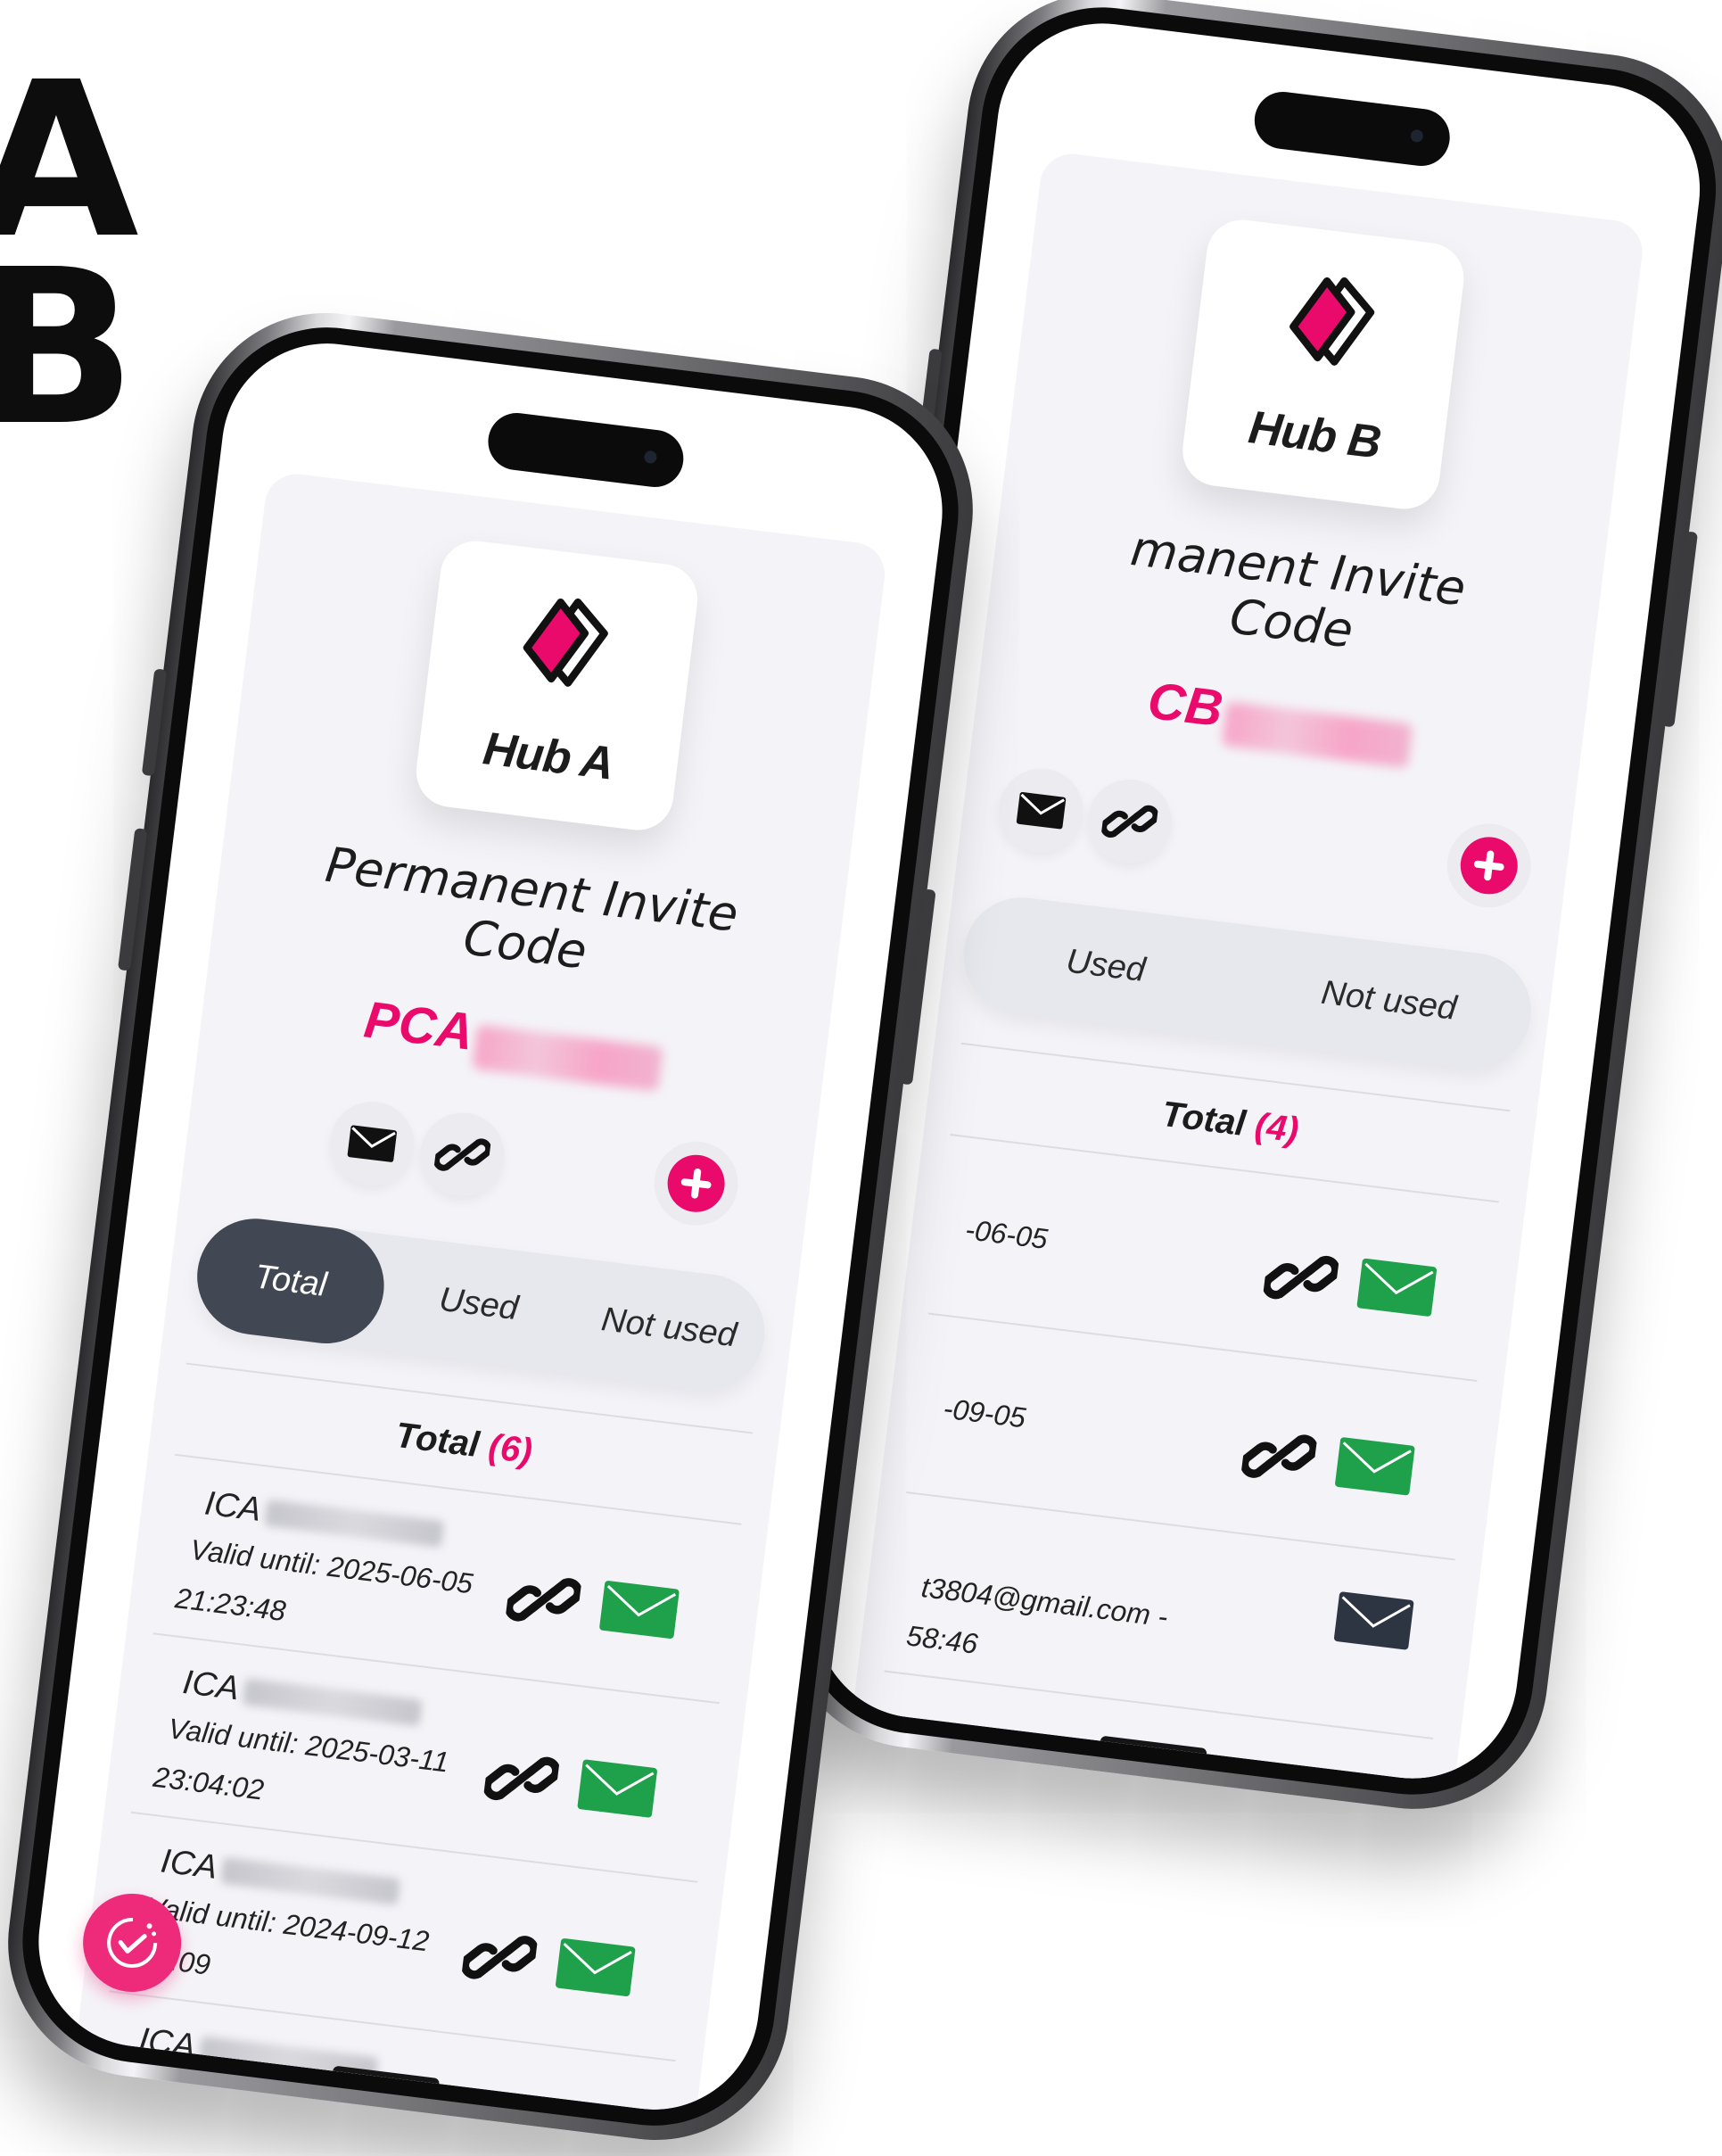 The image size is (1722, 2156). What do you see at coordinates (1298, 589) in the screenshot?
I see `hub-b-invite-title: manent Invite Code` at bounding box center [1298, 589].